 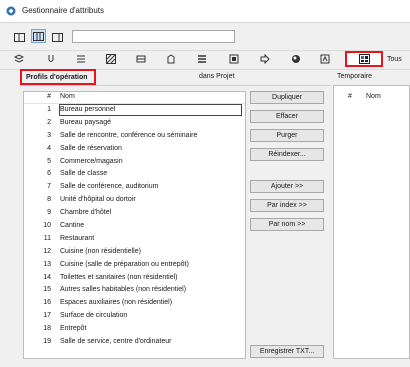 I want to click on view-detail-icon, so click(x=57, y=37).